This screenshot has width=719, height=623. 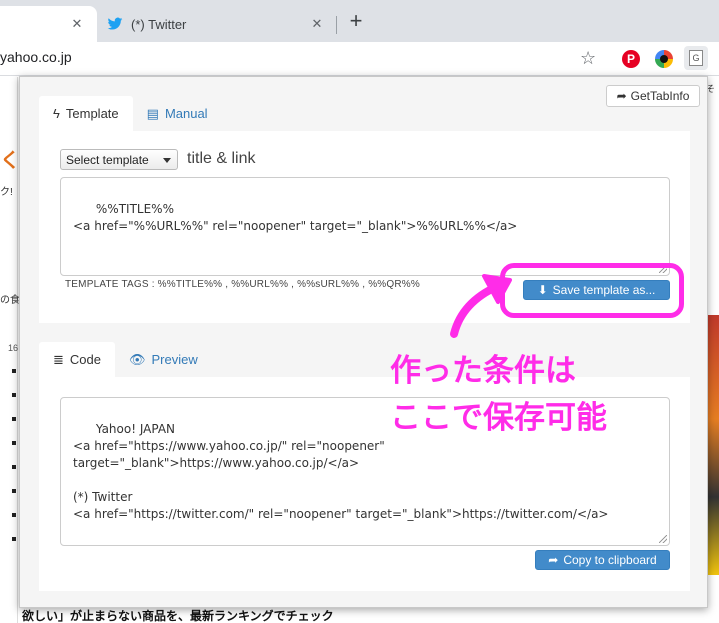 I want to click on tab-label: Manual, so click(x=186, y=113).